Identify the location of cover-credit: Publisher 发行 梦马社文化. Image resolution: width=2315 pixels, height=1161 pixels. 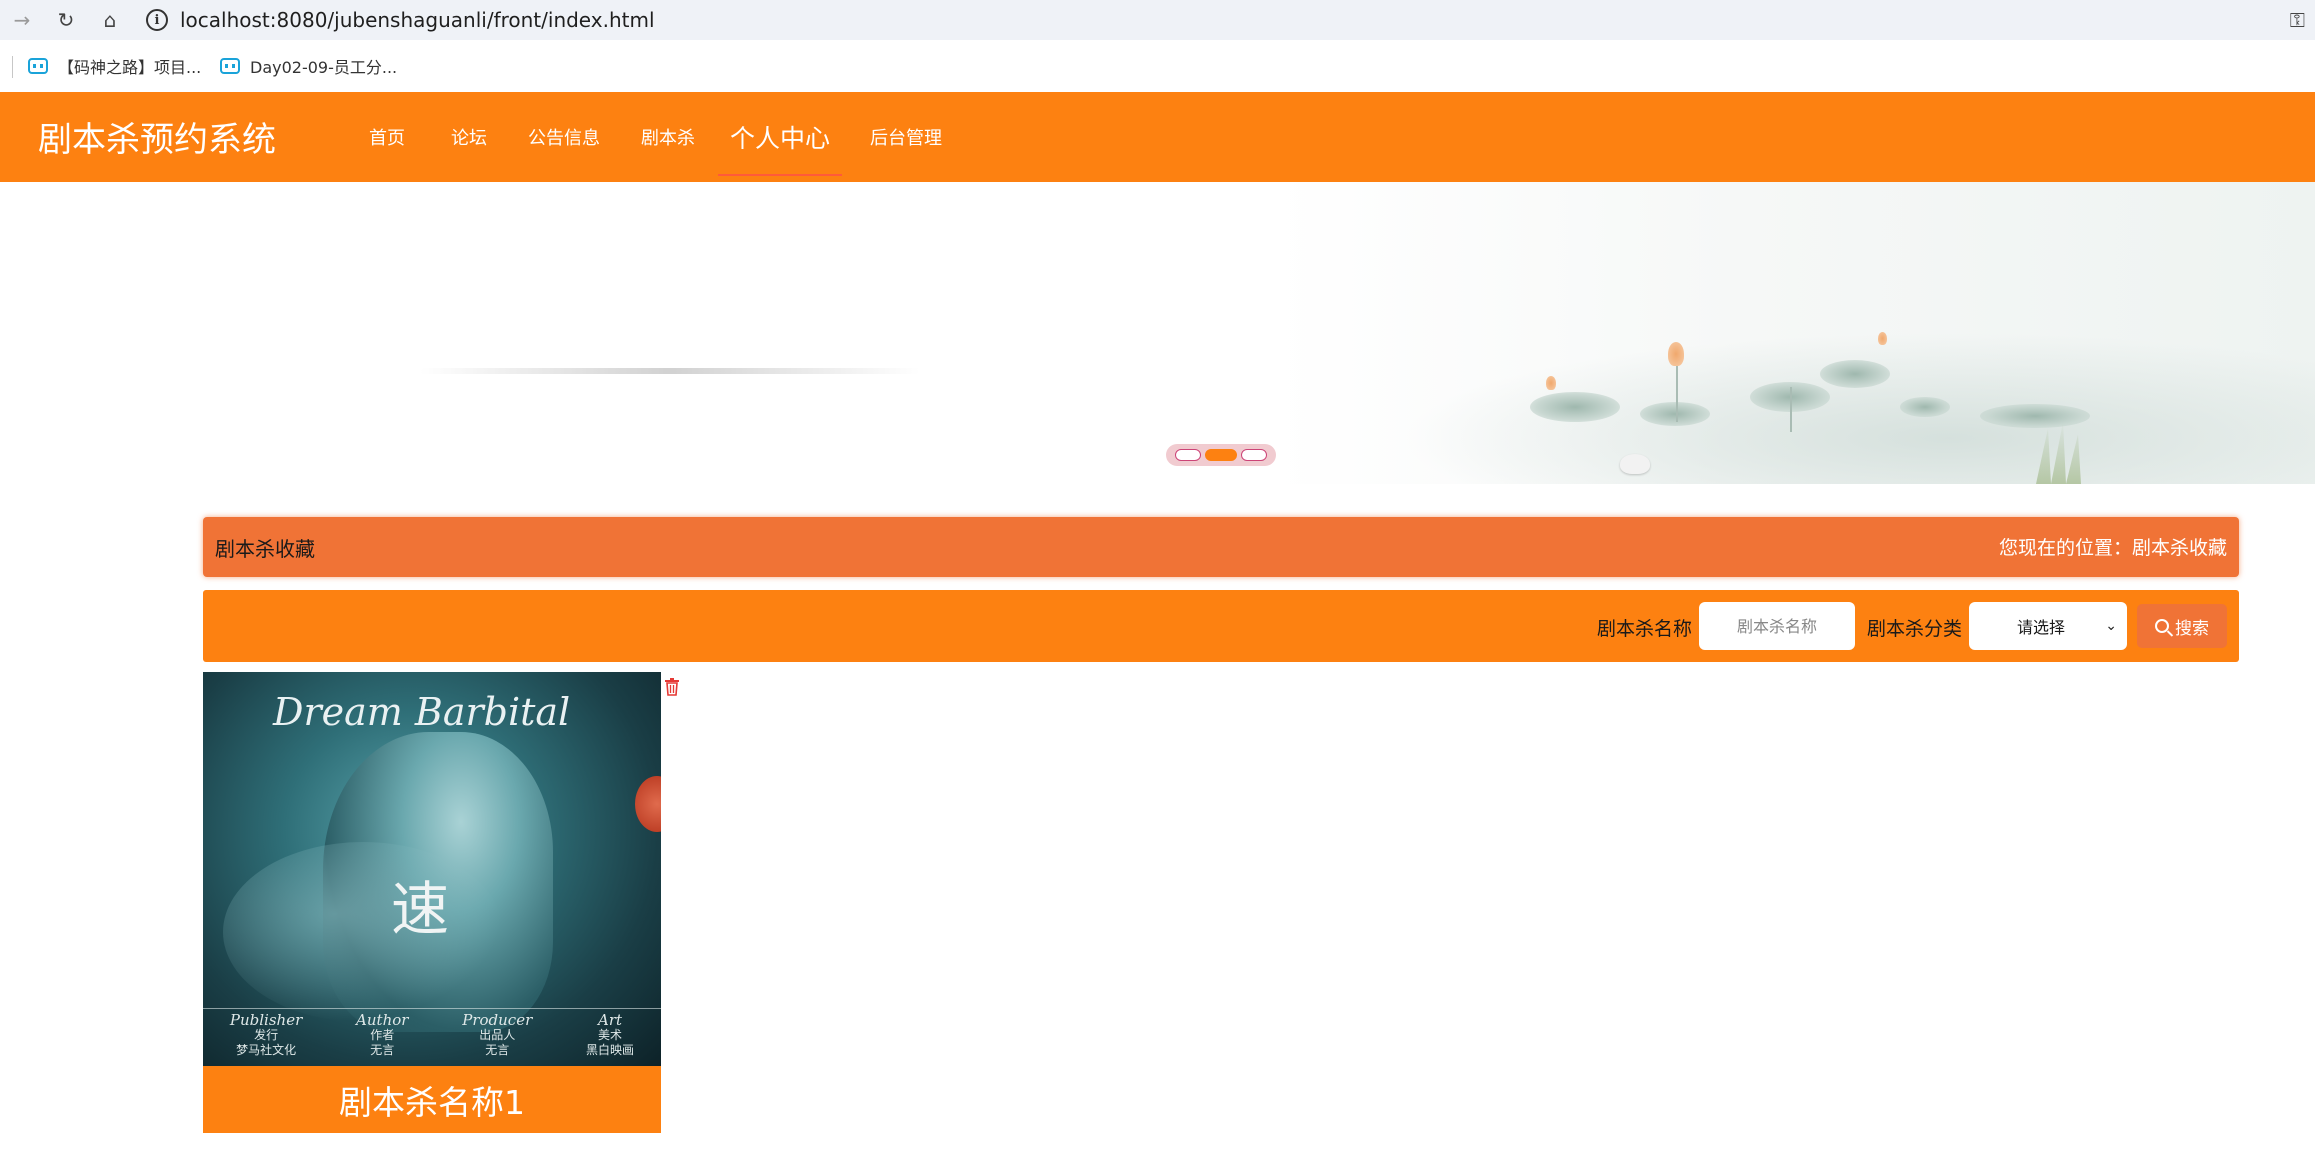
(266, 1034).